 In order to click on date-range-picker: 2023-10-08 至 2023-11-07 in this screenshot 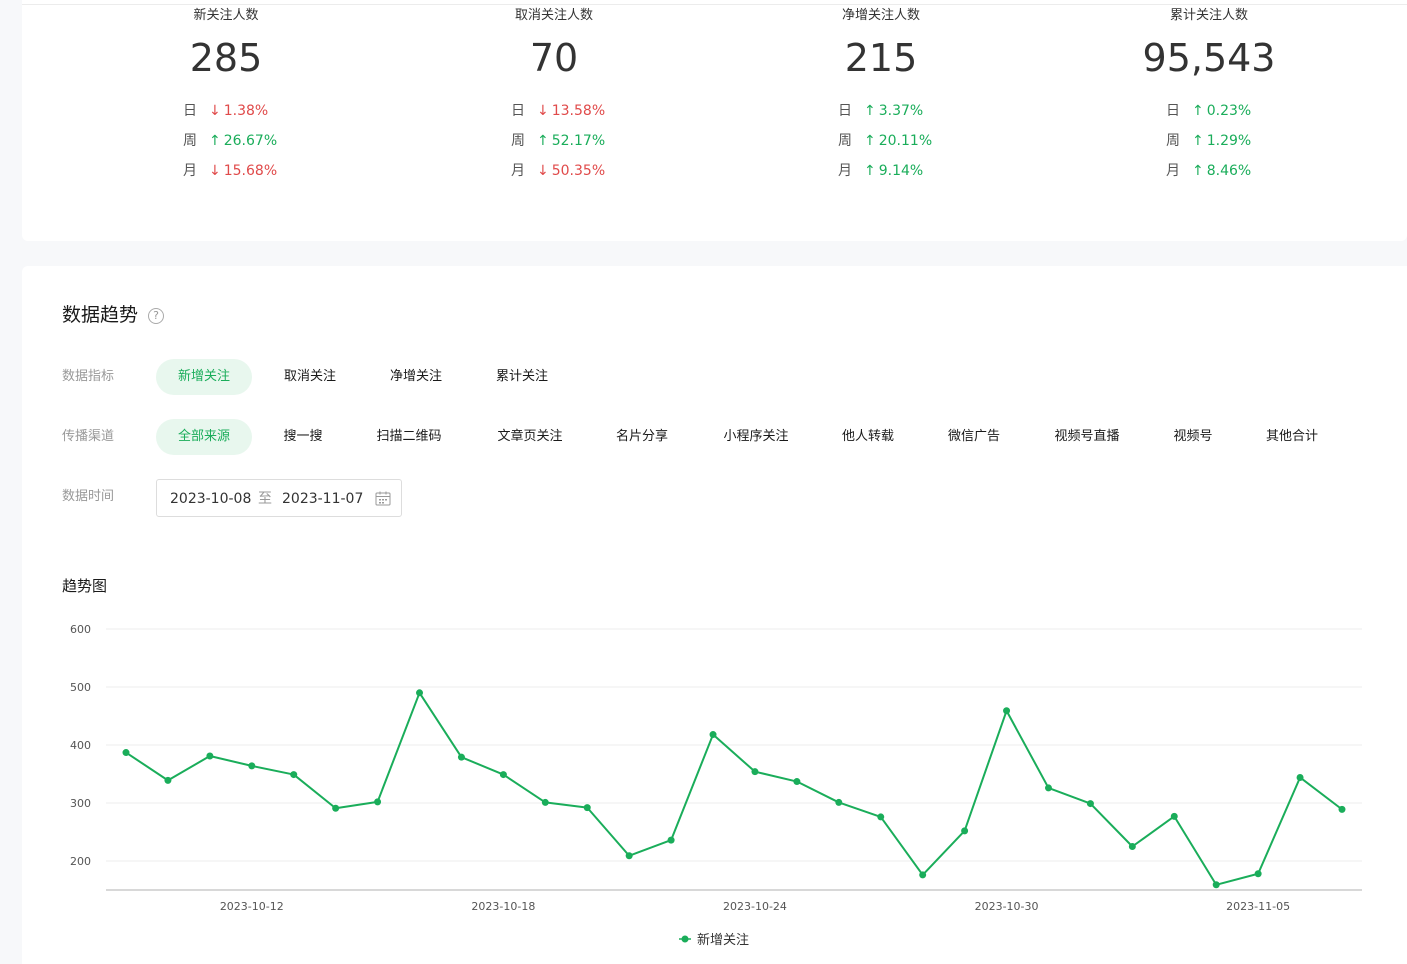, I will do `click(279, 498)`.